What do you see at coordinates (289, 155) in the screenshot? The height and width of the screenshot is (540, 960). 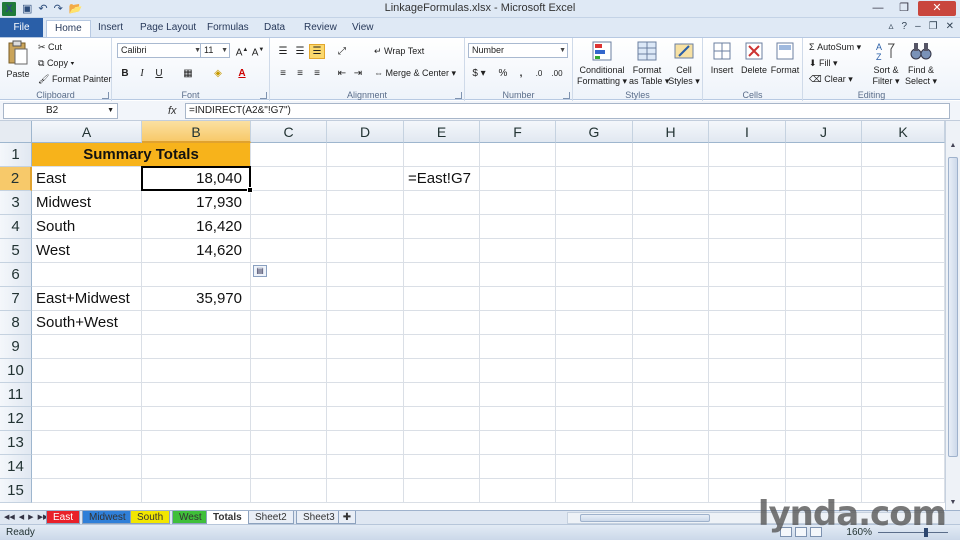 I see `cell-c1` at bounding box center [289, 155].